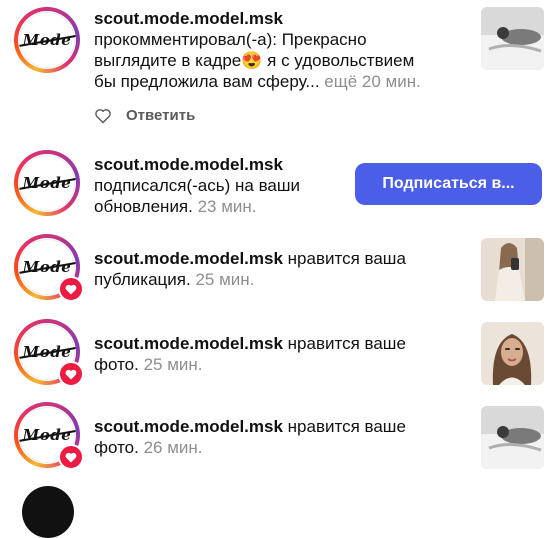  I want to click on photo-thumbnail-portrait-icon, so click(512, 353).